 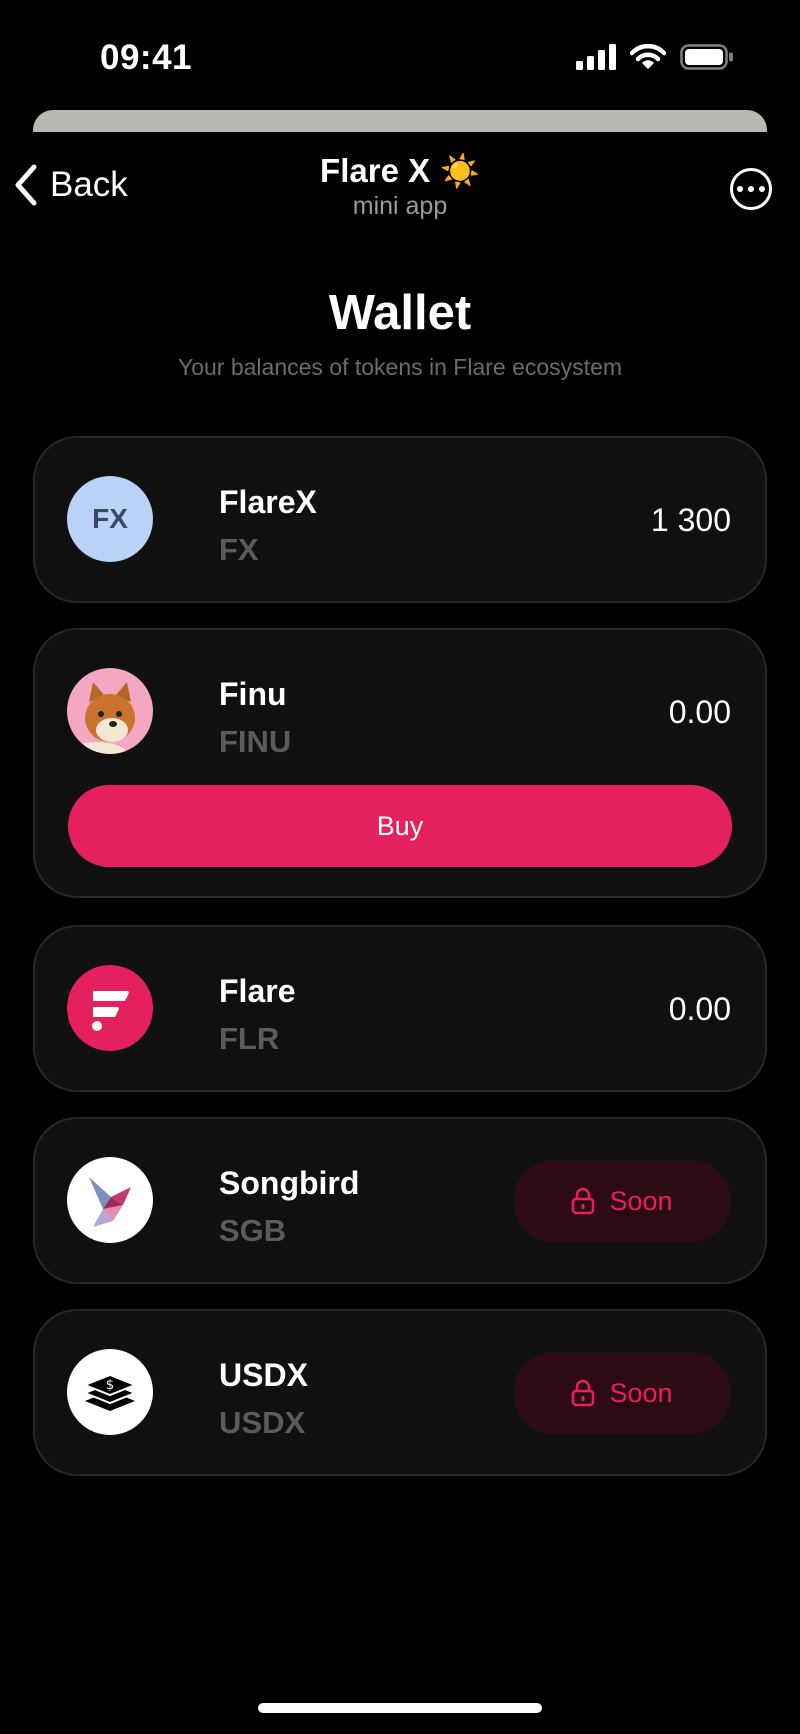 What do you see at coordinates (239, 549) in the screenshot?
I see `token-symbol: FX` at bounding box center [239, 549].